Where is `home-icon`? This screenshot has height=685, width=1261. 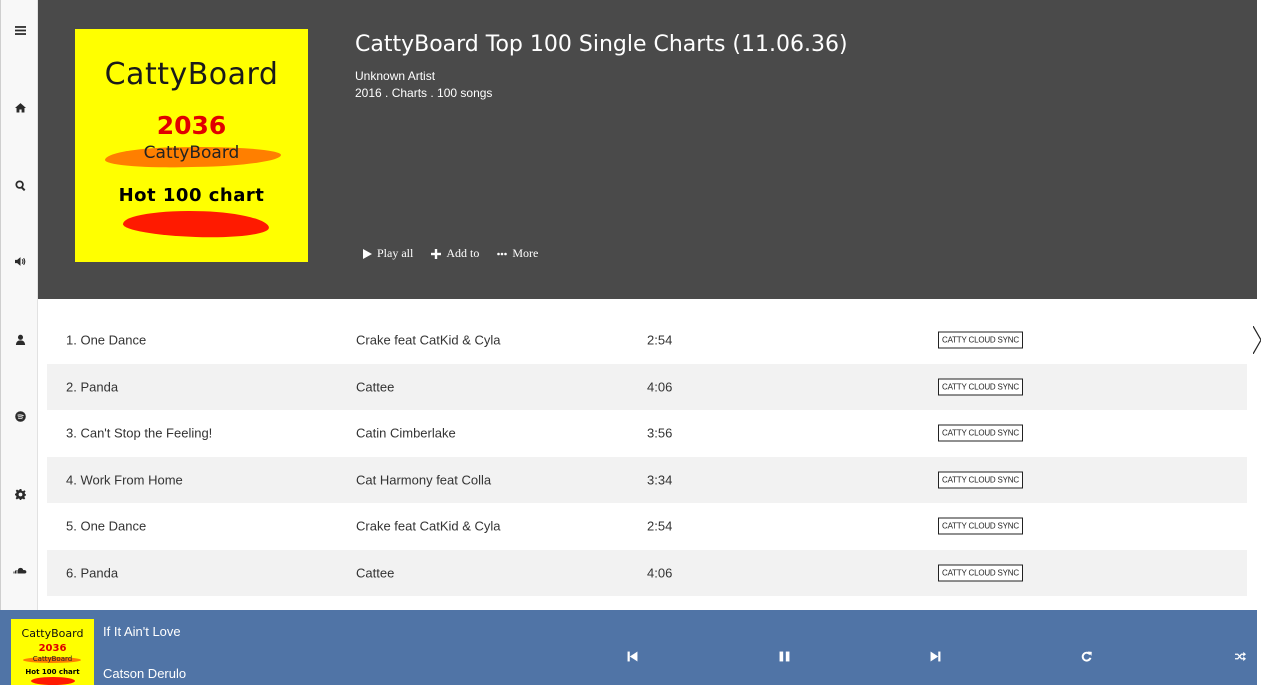 home-icon is located at coordinates (20, 107).